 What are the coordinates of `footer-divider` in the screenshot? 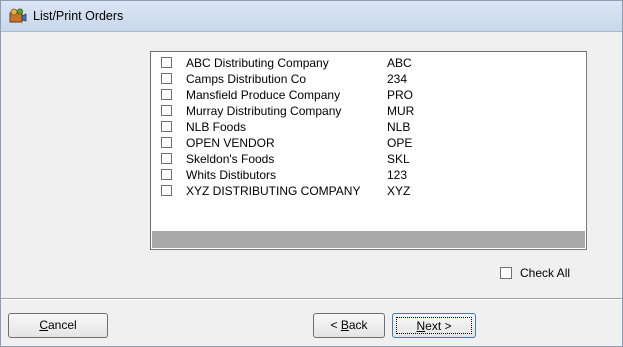 It's located at (311, 299).